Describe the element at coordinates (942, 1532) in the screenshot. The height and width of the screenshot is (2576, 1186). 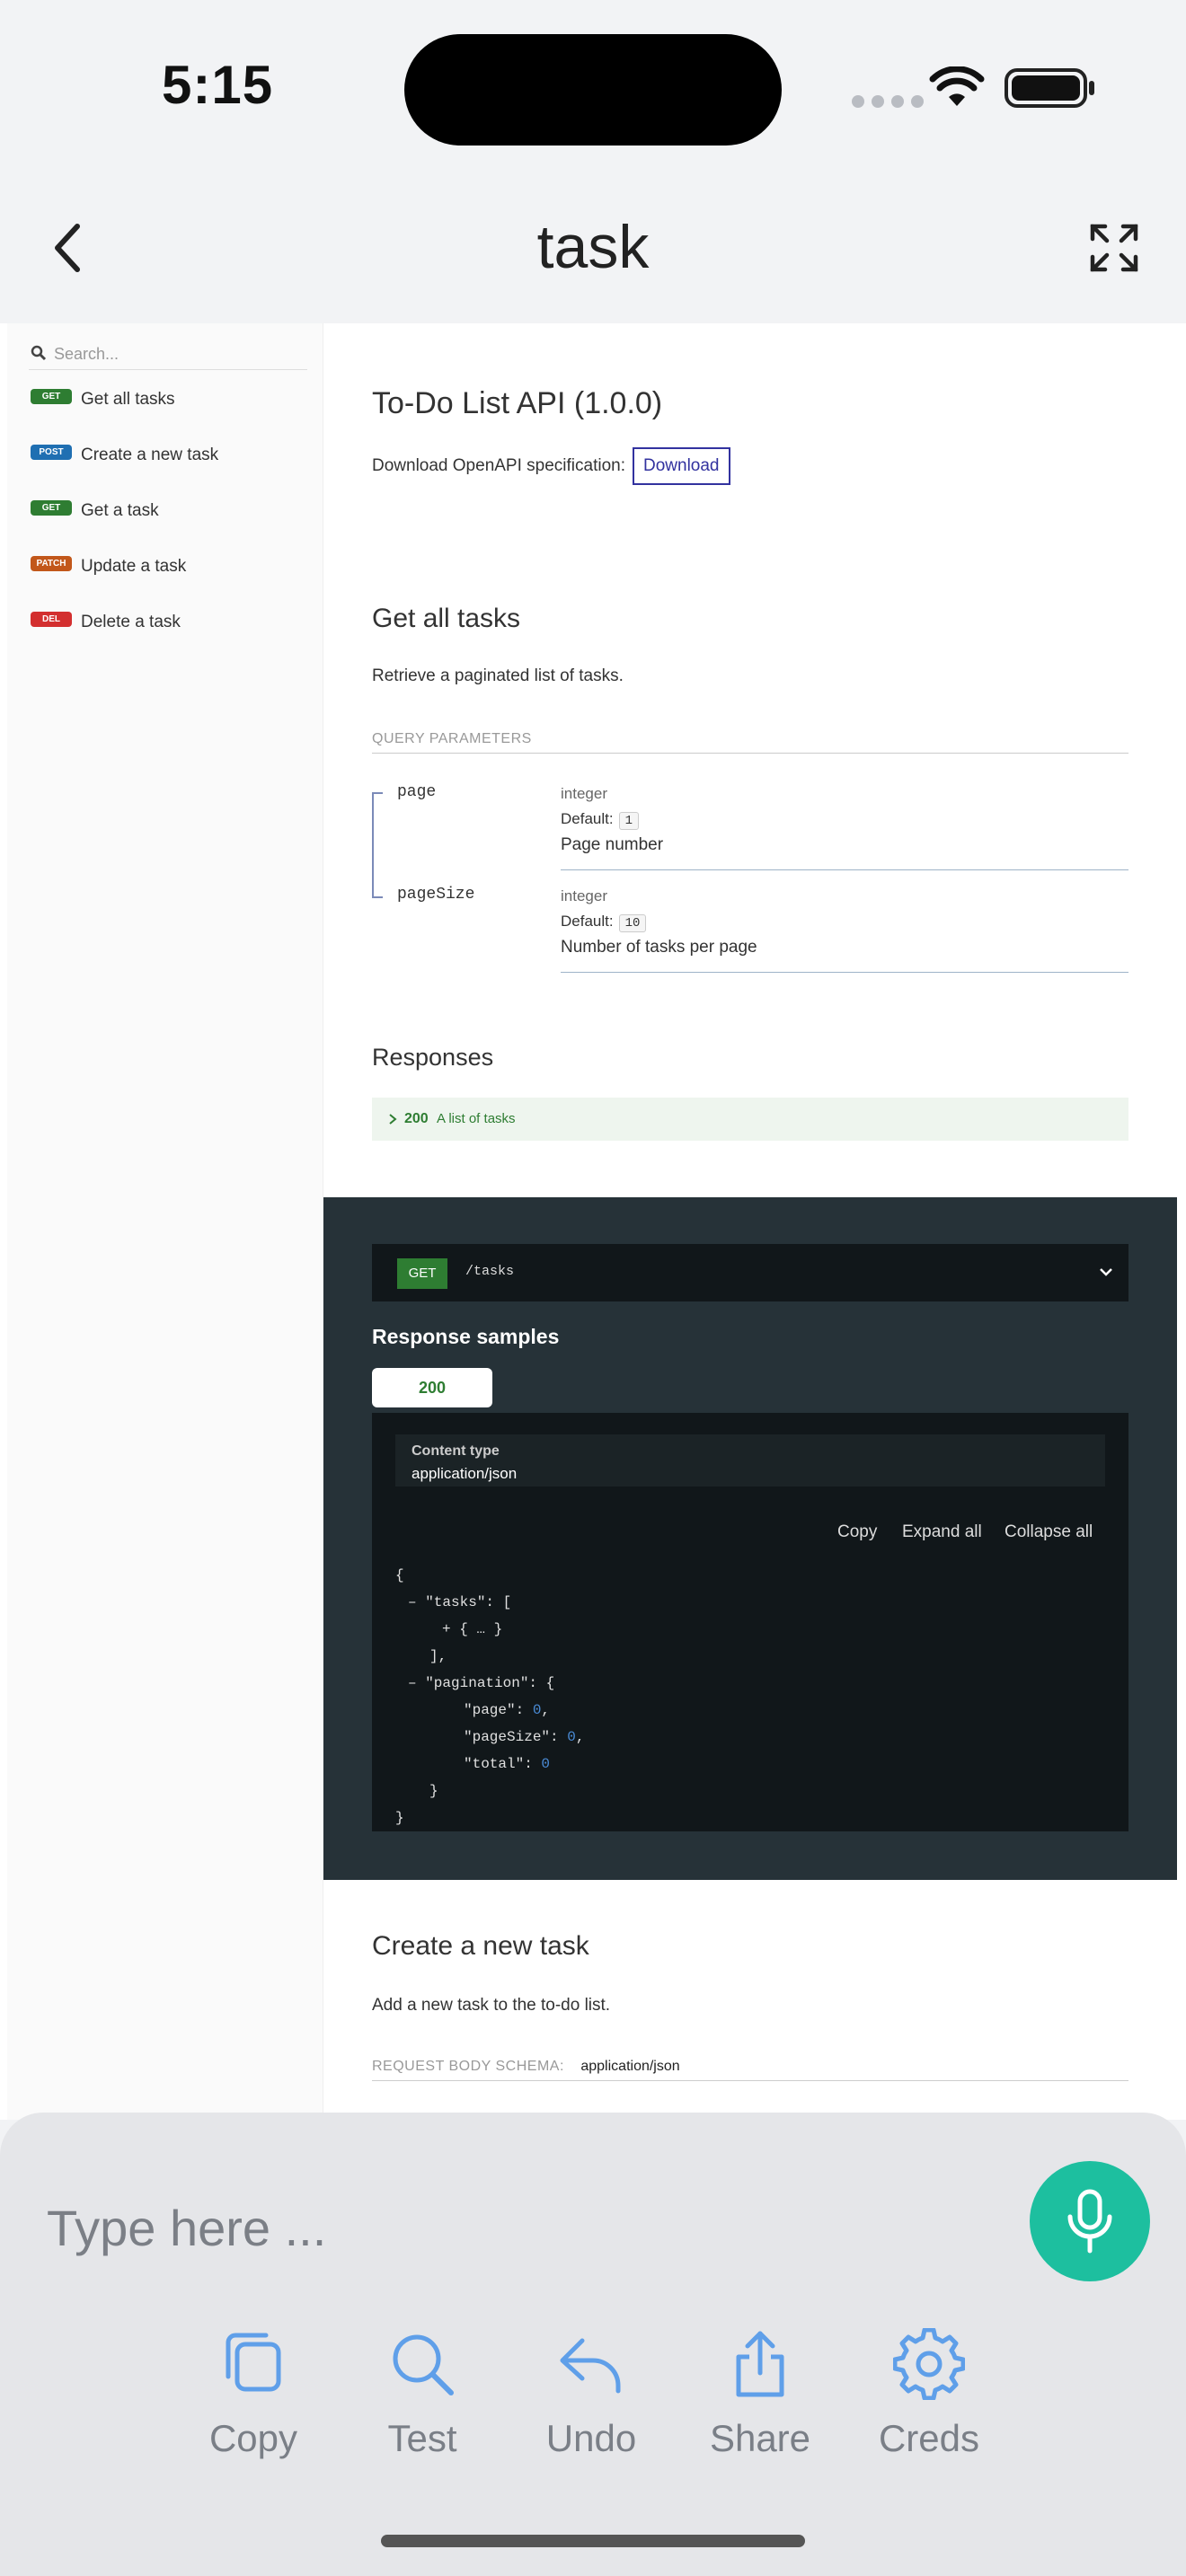
I see `expand-all-button: Expand all` at that location.